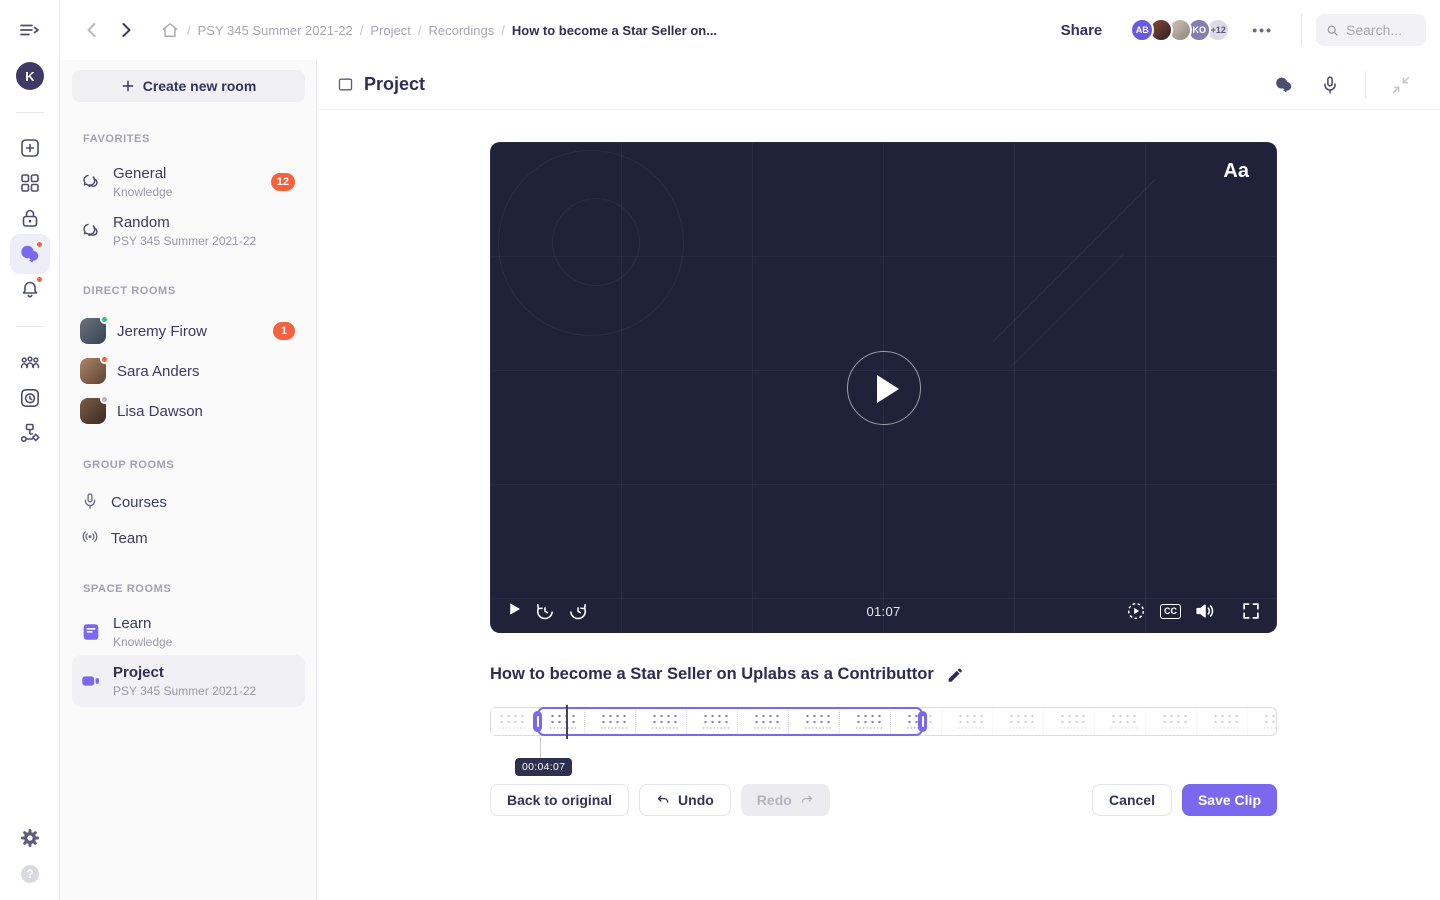 The width and height of the screenshot is (1440, 900). I want to click on sidebar-item-general: General Knowledge 12, so click(188, 182).